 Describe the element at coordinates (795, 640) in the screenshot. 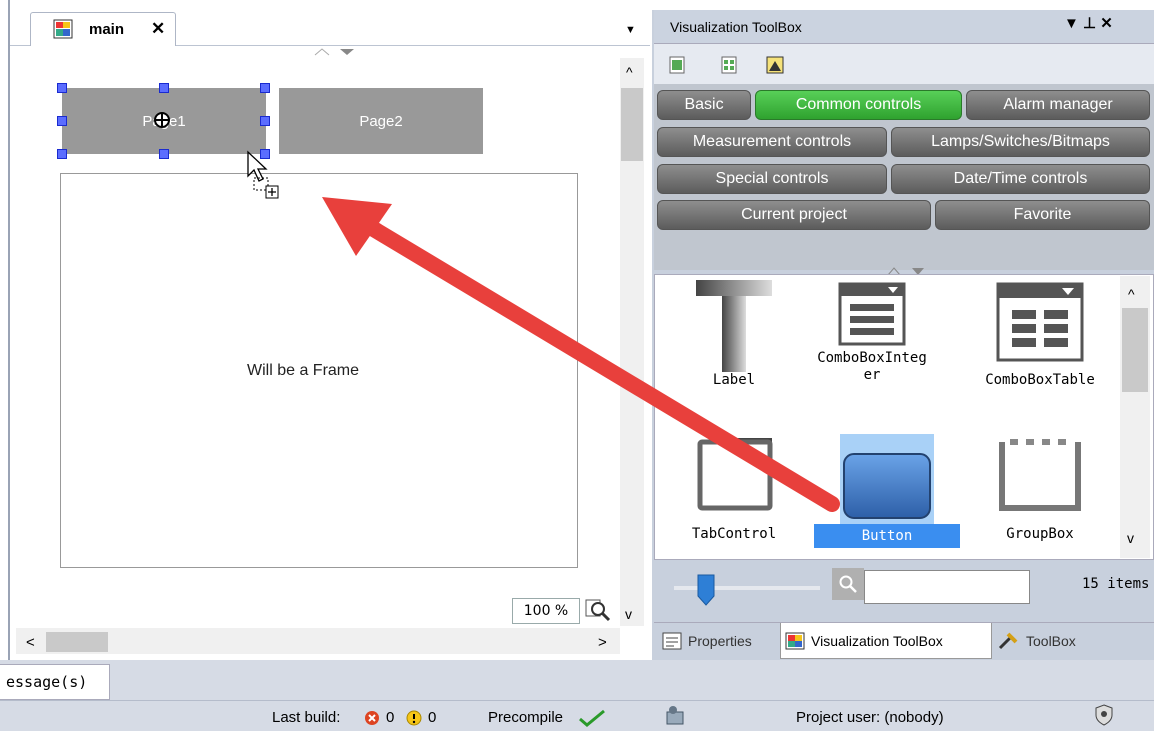

I see `visualization-toolbox-icon` at that location.